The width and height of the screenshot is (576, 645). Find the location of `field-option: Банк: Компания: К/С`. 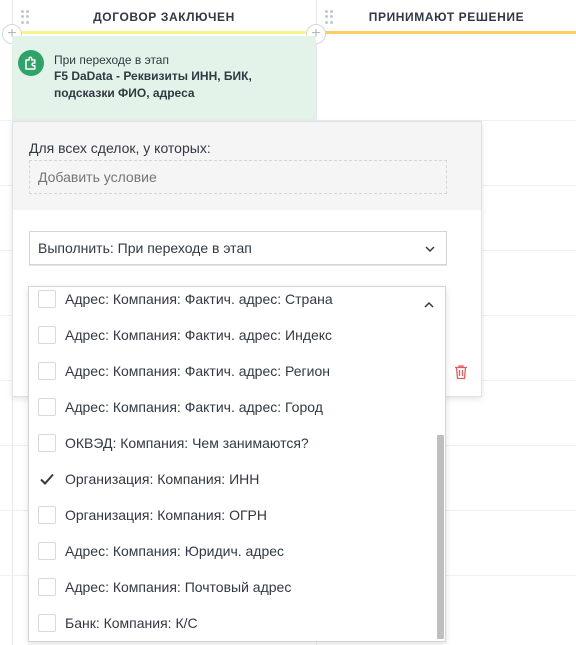

field-option: Банк: Компания: К/С is located at coordinates (233, 623).